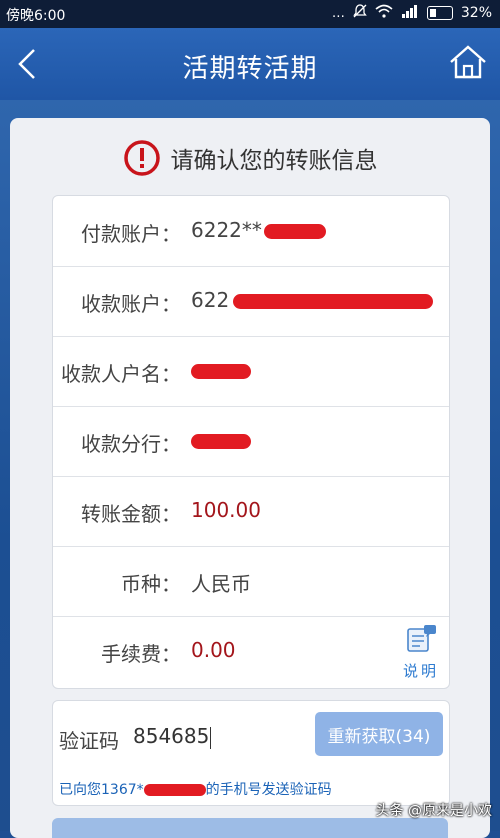 This screenshot has height=838, width=500. What do you see at coordinates (439, 13) in the screenshot?
I see `battery-icon` at bounding box center [439, 13].